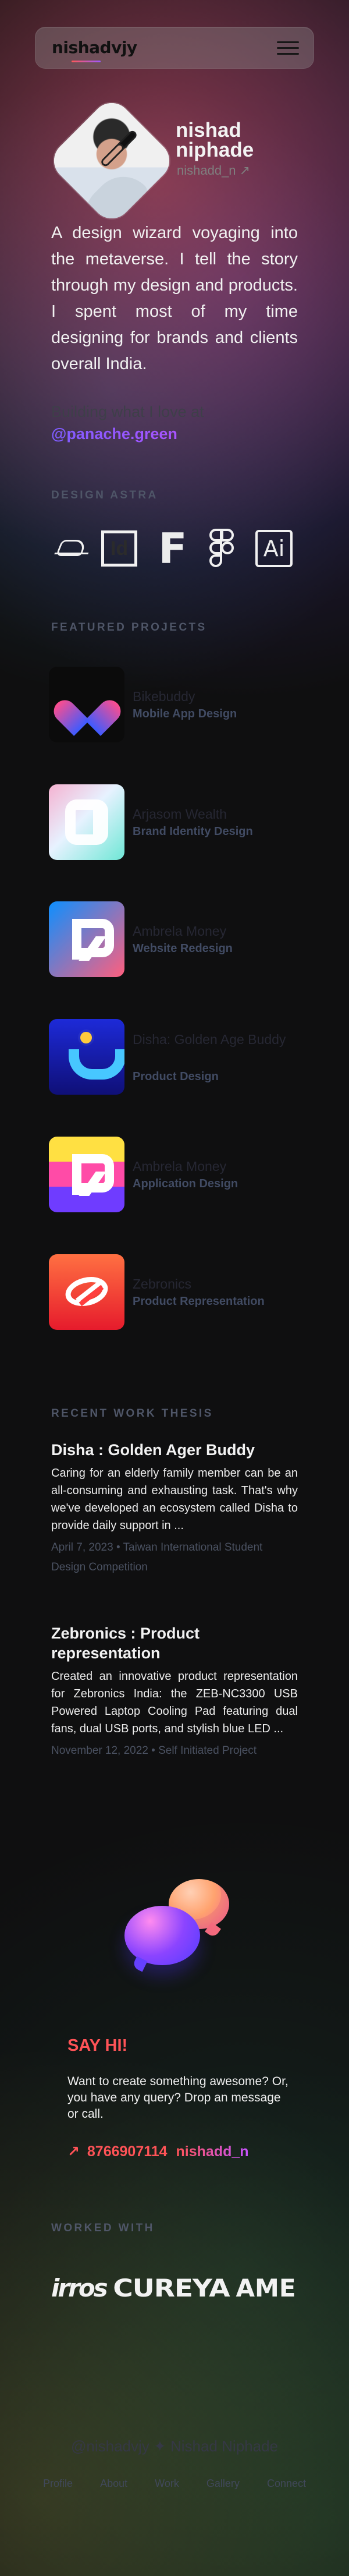 This screenshot has width=349, height=2576. I want to click on profile-handle-link: nishadd_n ↗, so click(213, 170).